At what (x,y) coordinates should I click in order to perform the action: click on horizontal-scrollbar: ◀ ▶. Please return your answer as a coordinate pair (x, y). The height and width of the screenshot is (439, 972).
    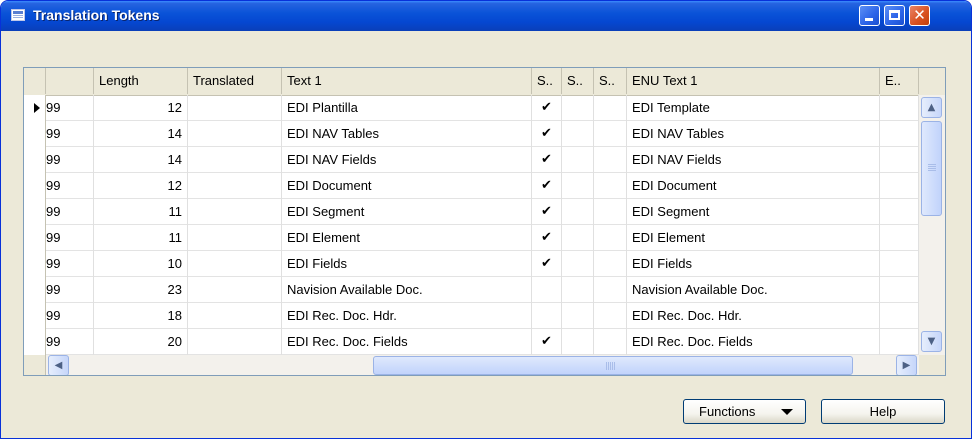
    Looking at the image, I should click on (482, 365).